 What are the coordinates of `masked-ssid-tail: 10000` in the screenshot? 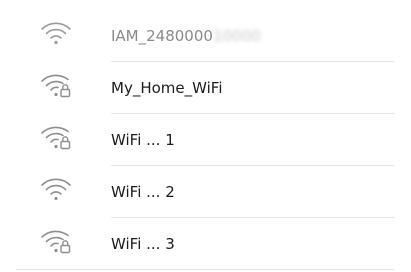 It's located at (236, 36).